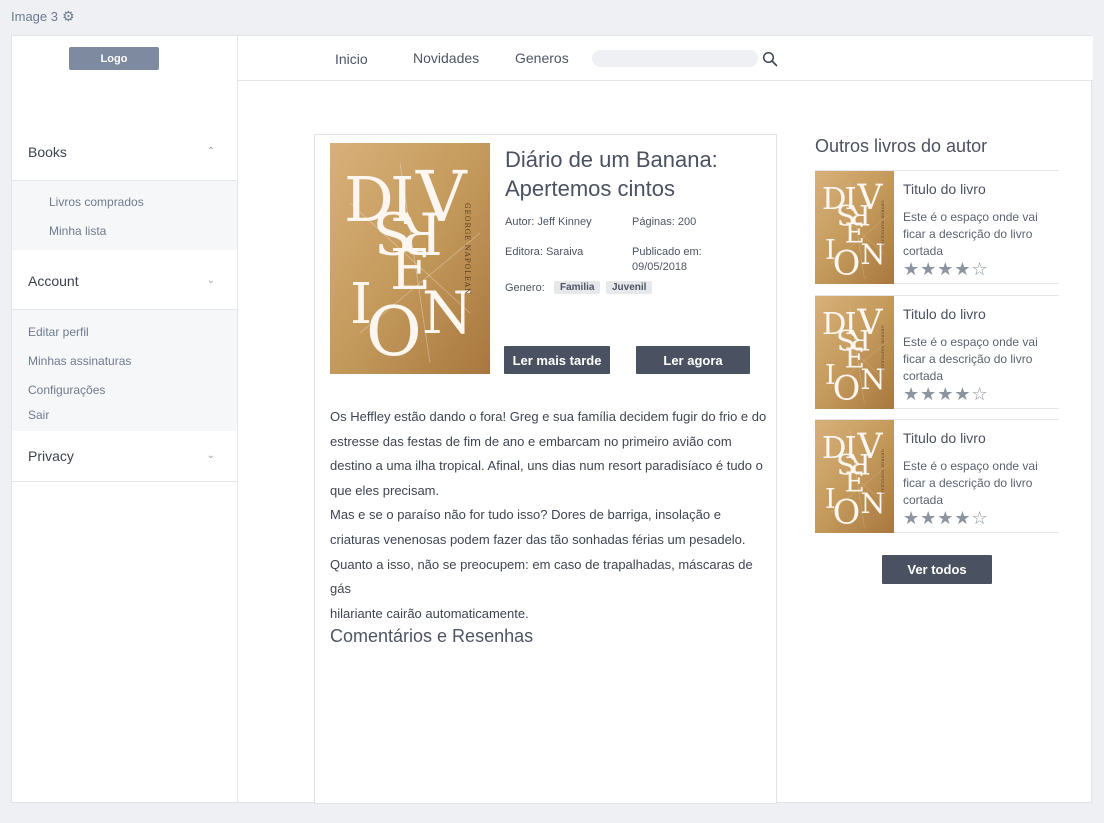 This screenshot has width=1104, height=823. What do you see at coordinates (544, 252) in the screenshot?
I see `book-publisher: Editora: Saraiva` at bounding box center [544, 252].